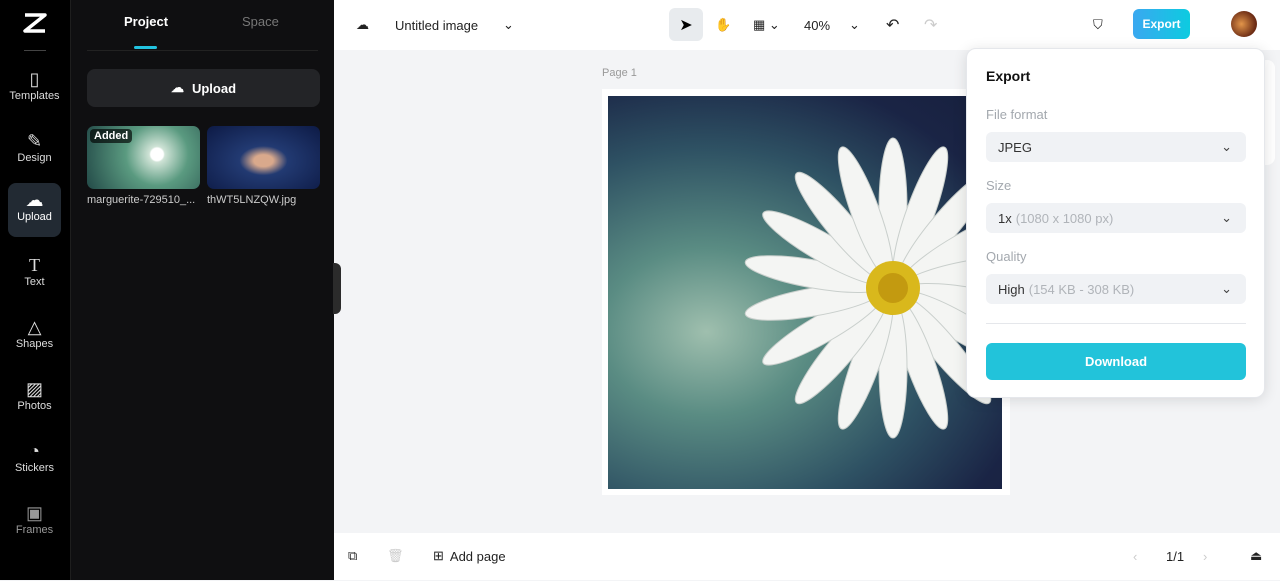 The width and height of the screenshot is (1280, 581). What do you see at coordinates (145, 47) in the screenshot?
I see `active-tab-indicator` at bounding box center [145, 47].